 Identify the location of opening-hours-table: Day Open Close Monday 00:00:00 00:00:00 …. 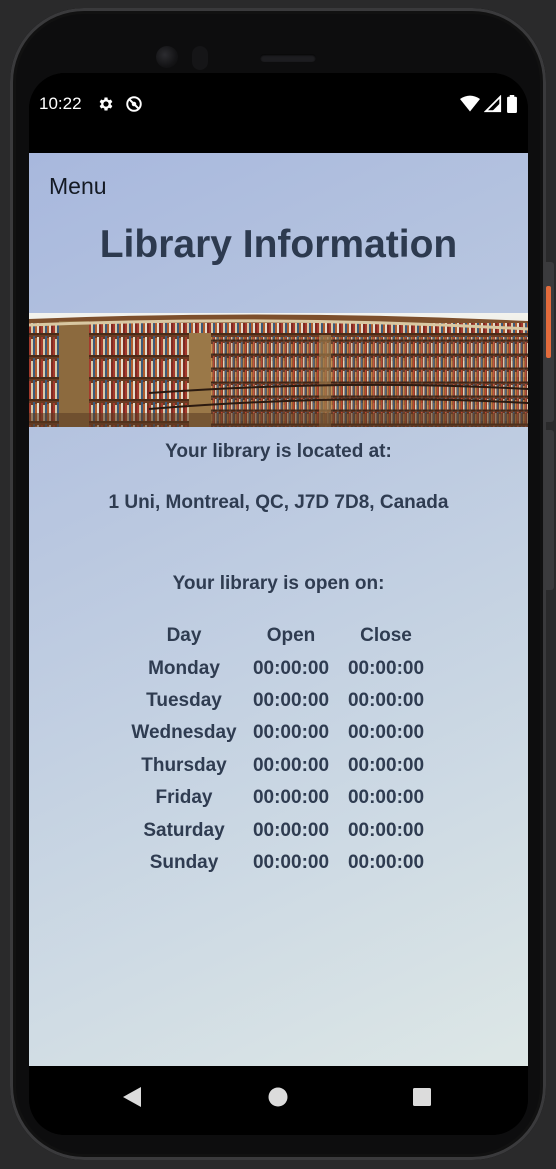
(279, 749).